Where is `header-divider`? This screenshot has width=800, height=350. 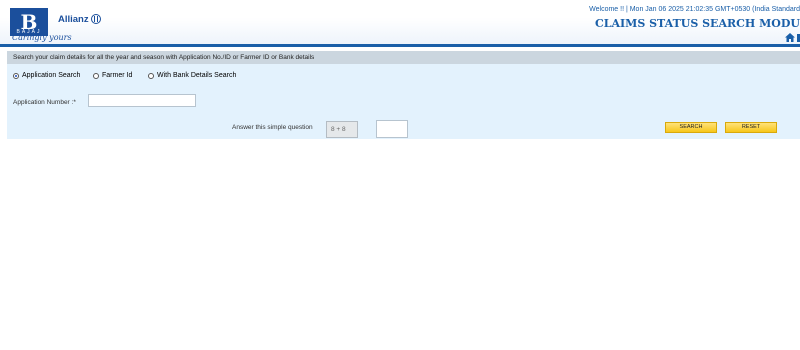
header-divider is located at coordinates (400, 45).